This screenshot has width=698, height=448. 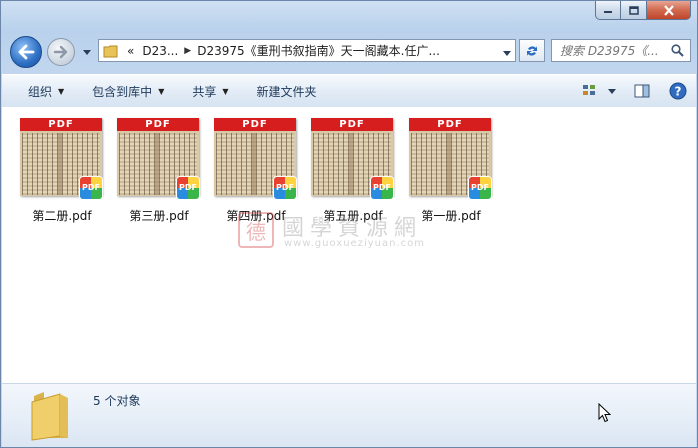 I want to click on search-box, so click(x=621, y=50).